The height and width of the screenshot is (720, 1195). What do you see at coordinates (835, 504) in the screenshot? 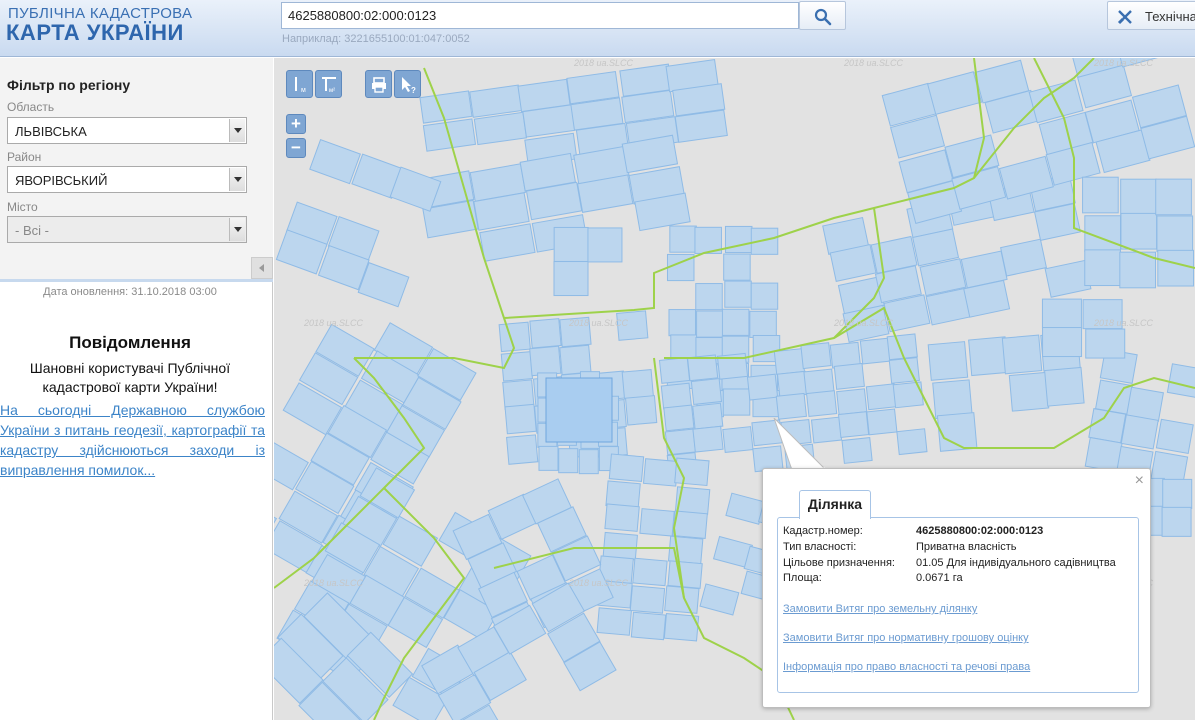
I see `tab-parcel: Ділянка` at bounding box center [835, 504].